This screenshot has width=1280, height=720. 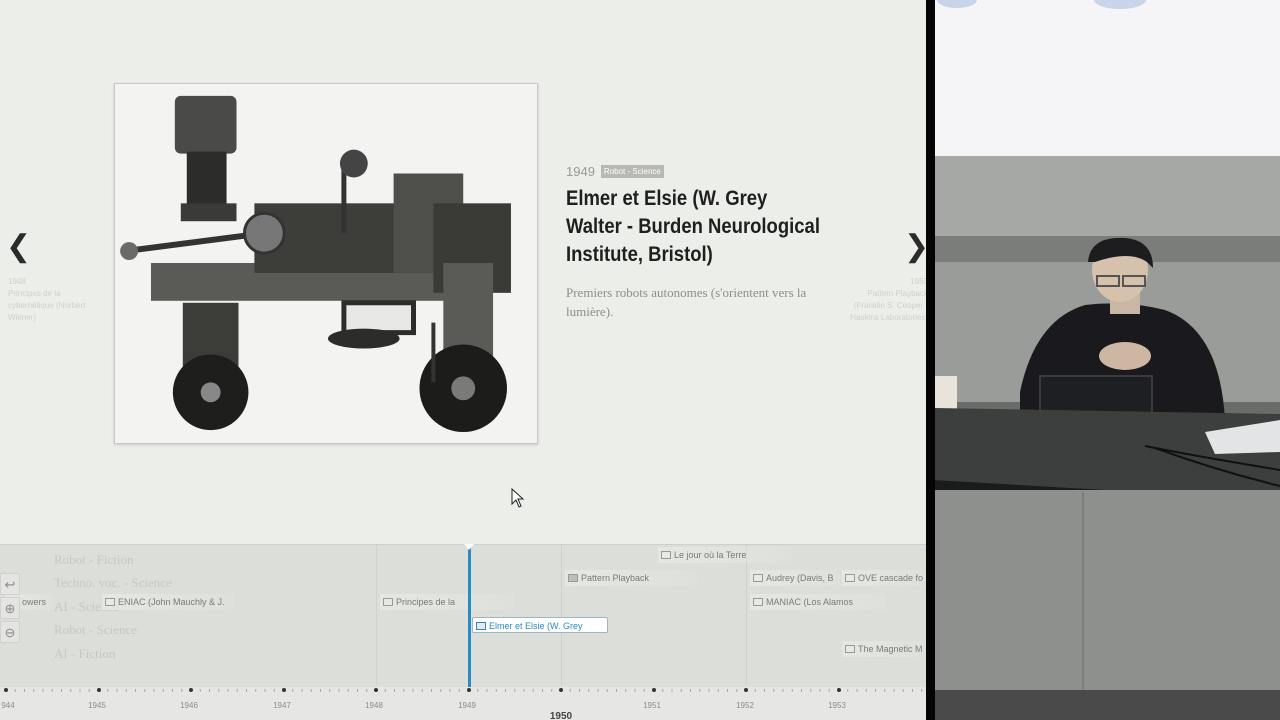 I want to click on event-label: OVE cascade fo, so click(x=891, y=578).